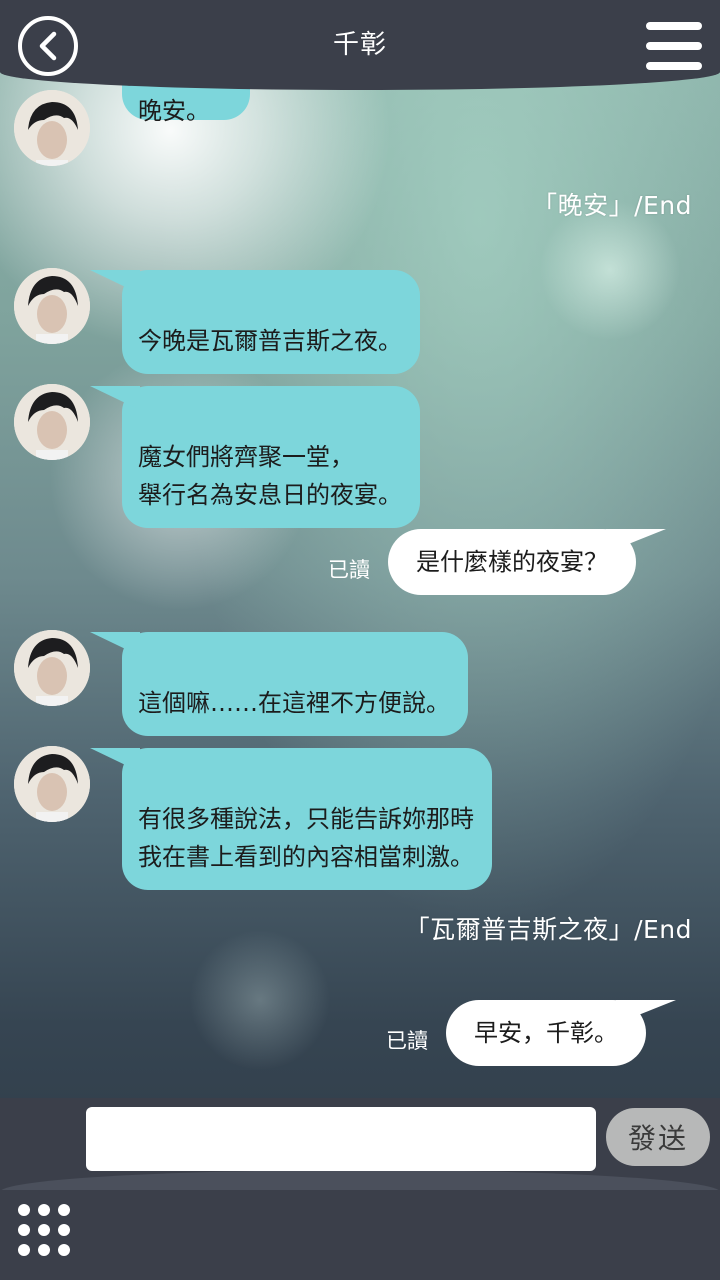  I want to click on message-bubble-incoming: 這個嘛……在這裡不方便說。, so click(279, 684).